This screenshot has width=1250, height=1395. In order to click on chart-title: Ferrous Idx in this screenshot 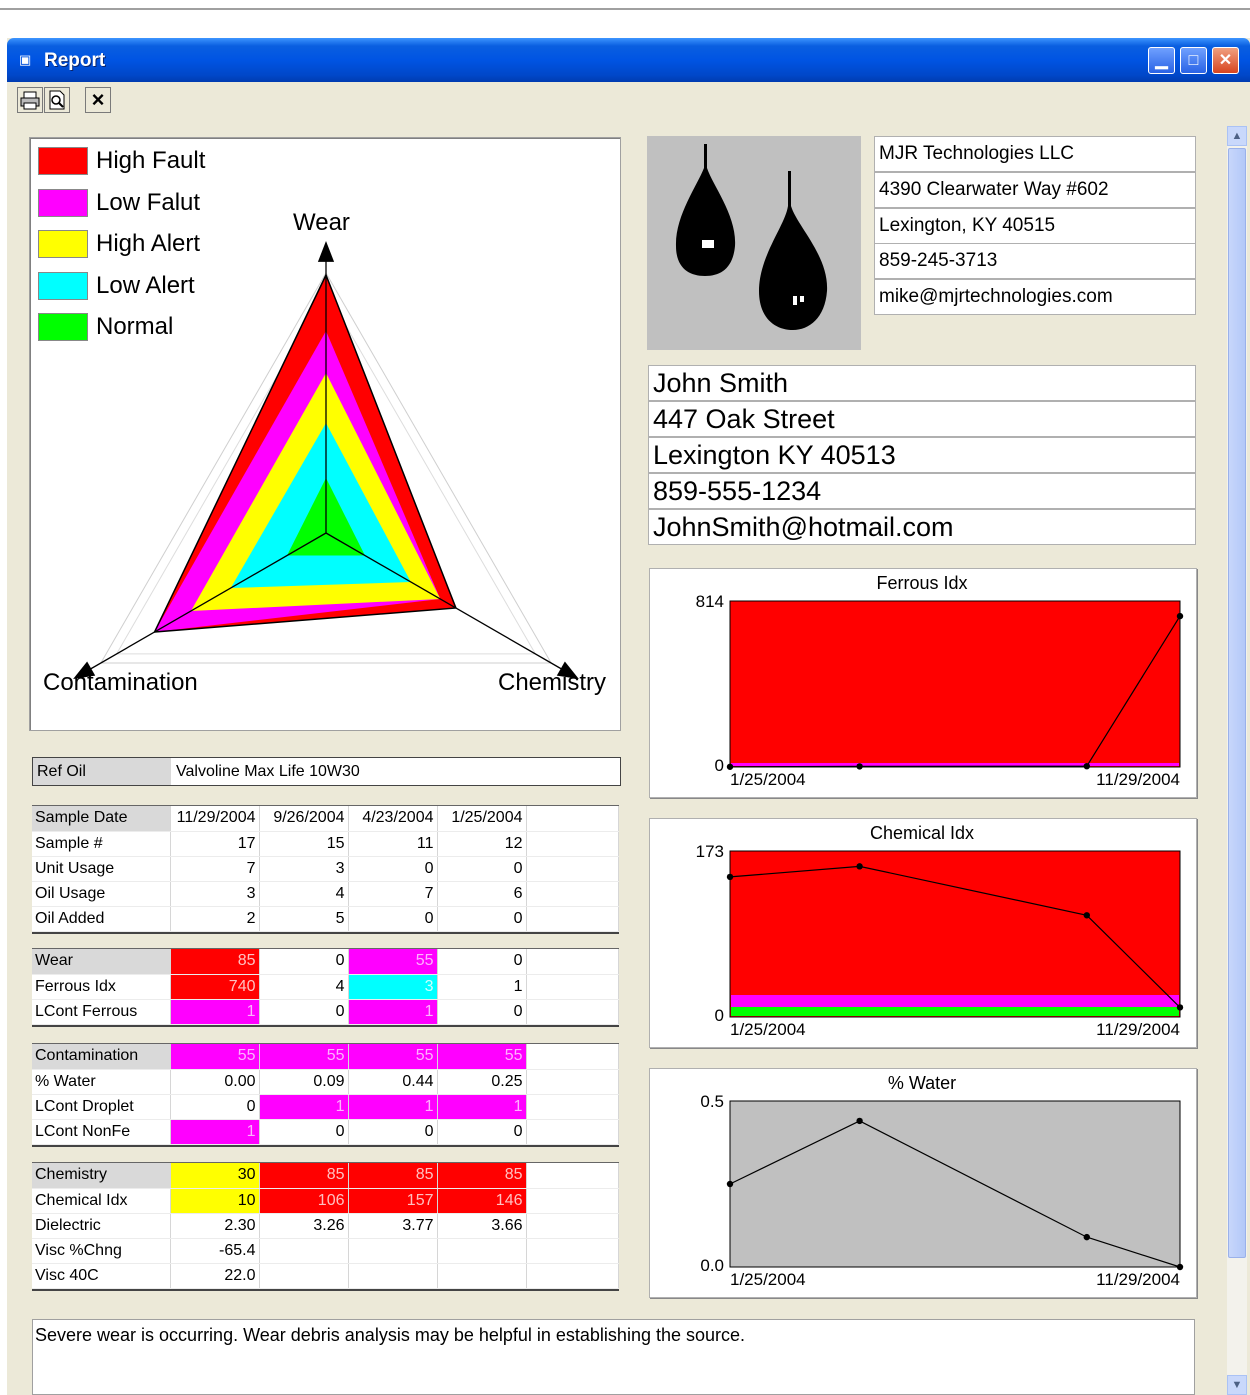, I will do `click(921, 583)`.